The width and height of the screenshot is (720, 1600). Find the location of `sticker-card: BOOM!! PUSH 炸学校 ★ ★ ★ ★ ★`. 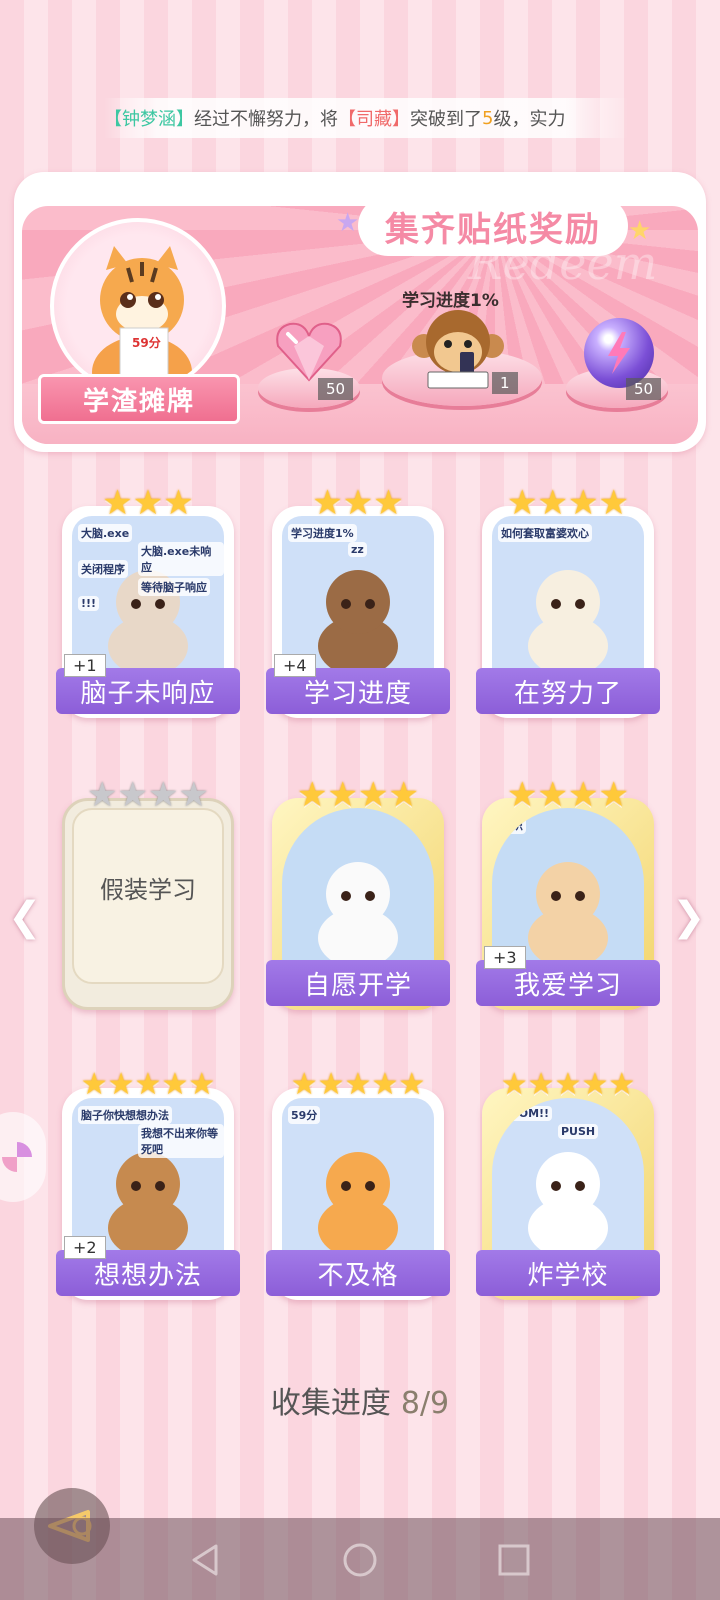

sticker-card: BOOM!! PUSH 炸学校 ★ ★ ★ ★ ★ is located at coordinates (568, 1182).